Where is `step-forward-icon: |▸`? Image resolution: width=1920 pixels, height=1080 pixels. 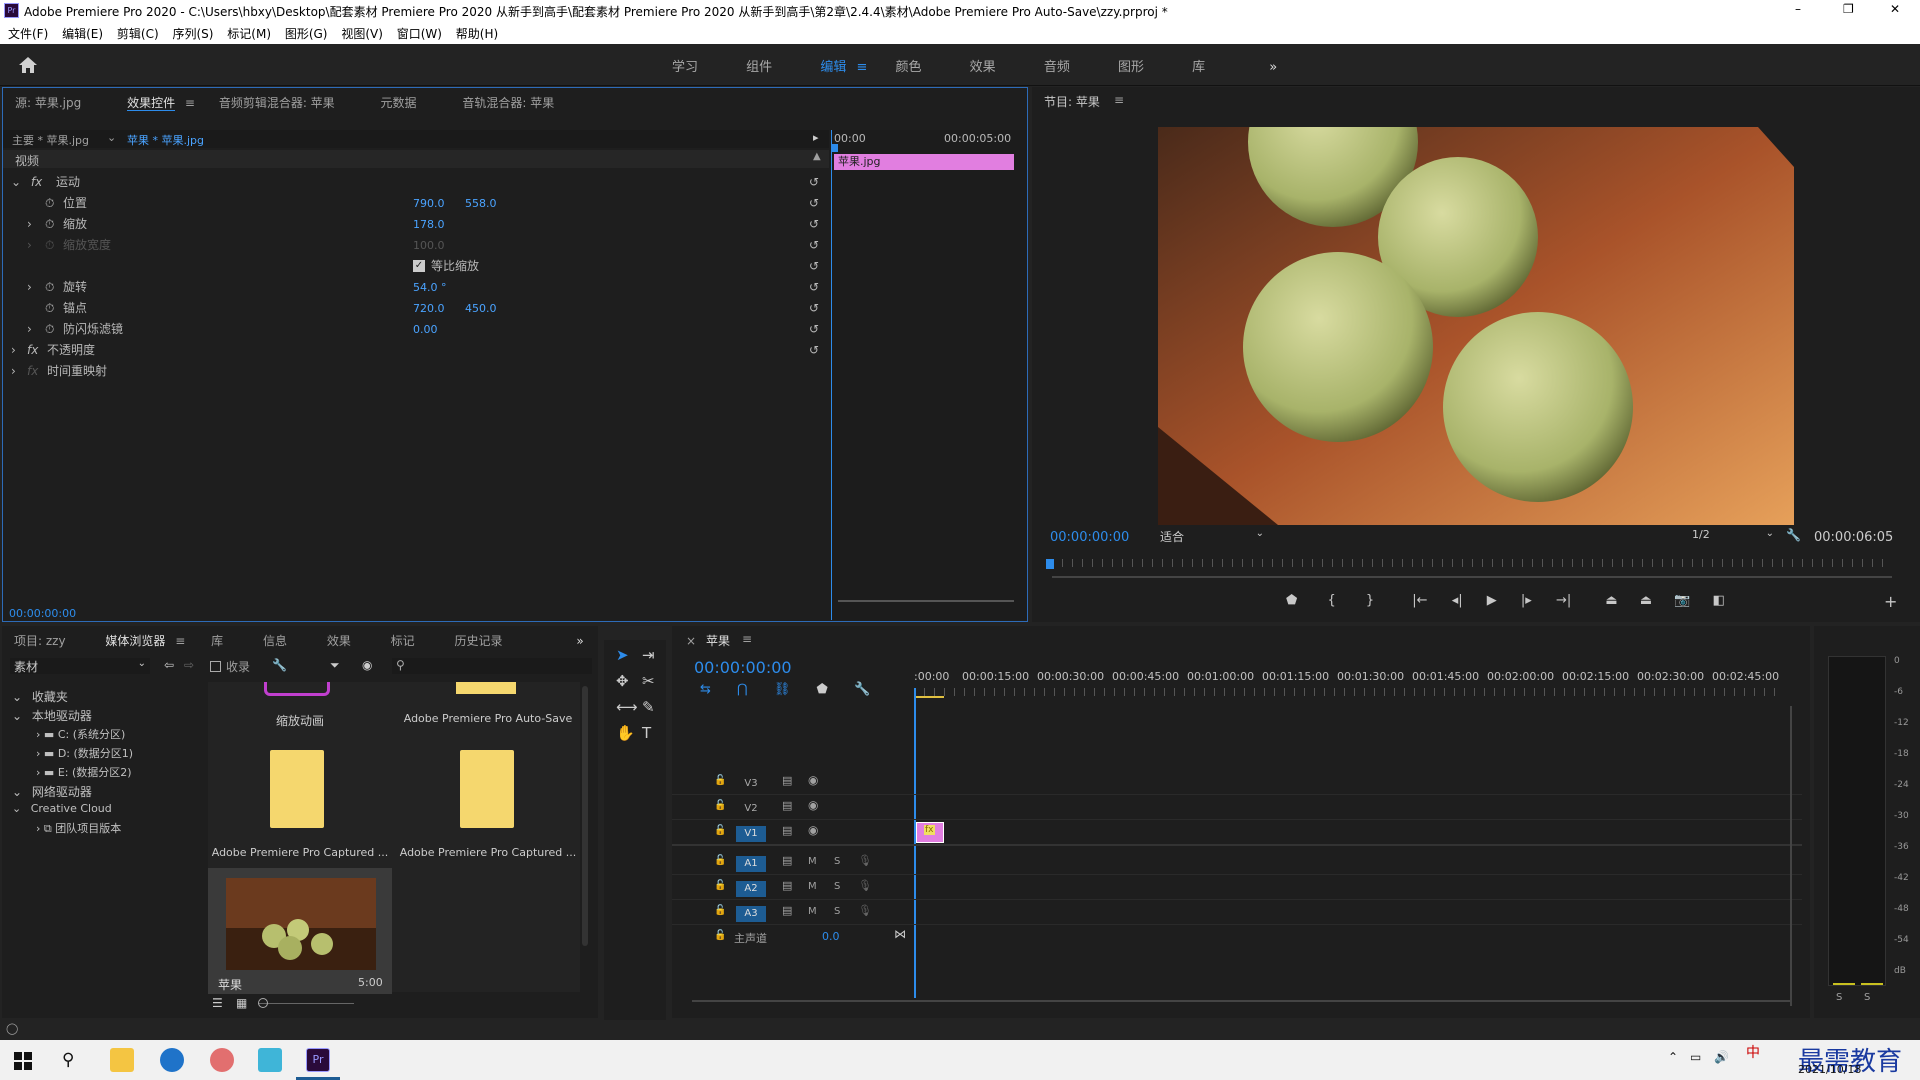
step-forward-icon: |▸ is located at coordinates (1526, 600).